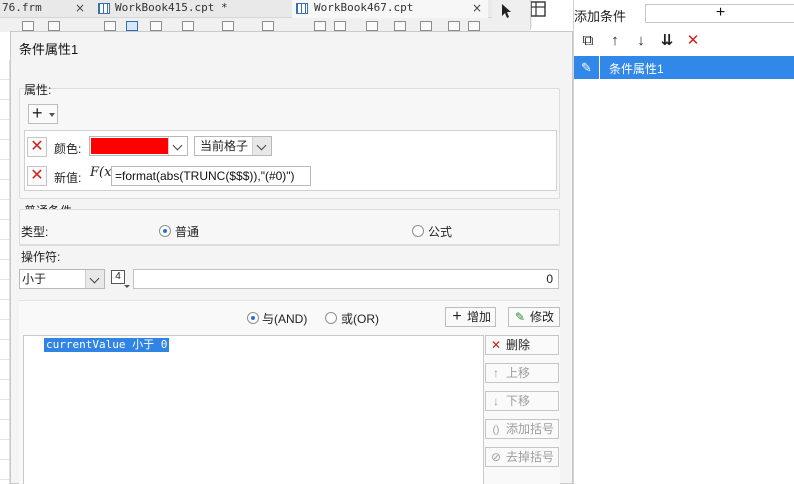 Image resolution: width=794 pixels, height=484 pixels. I want to click on arrow-down-icon: ↓, so click(496, 401).